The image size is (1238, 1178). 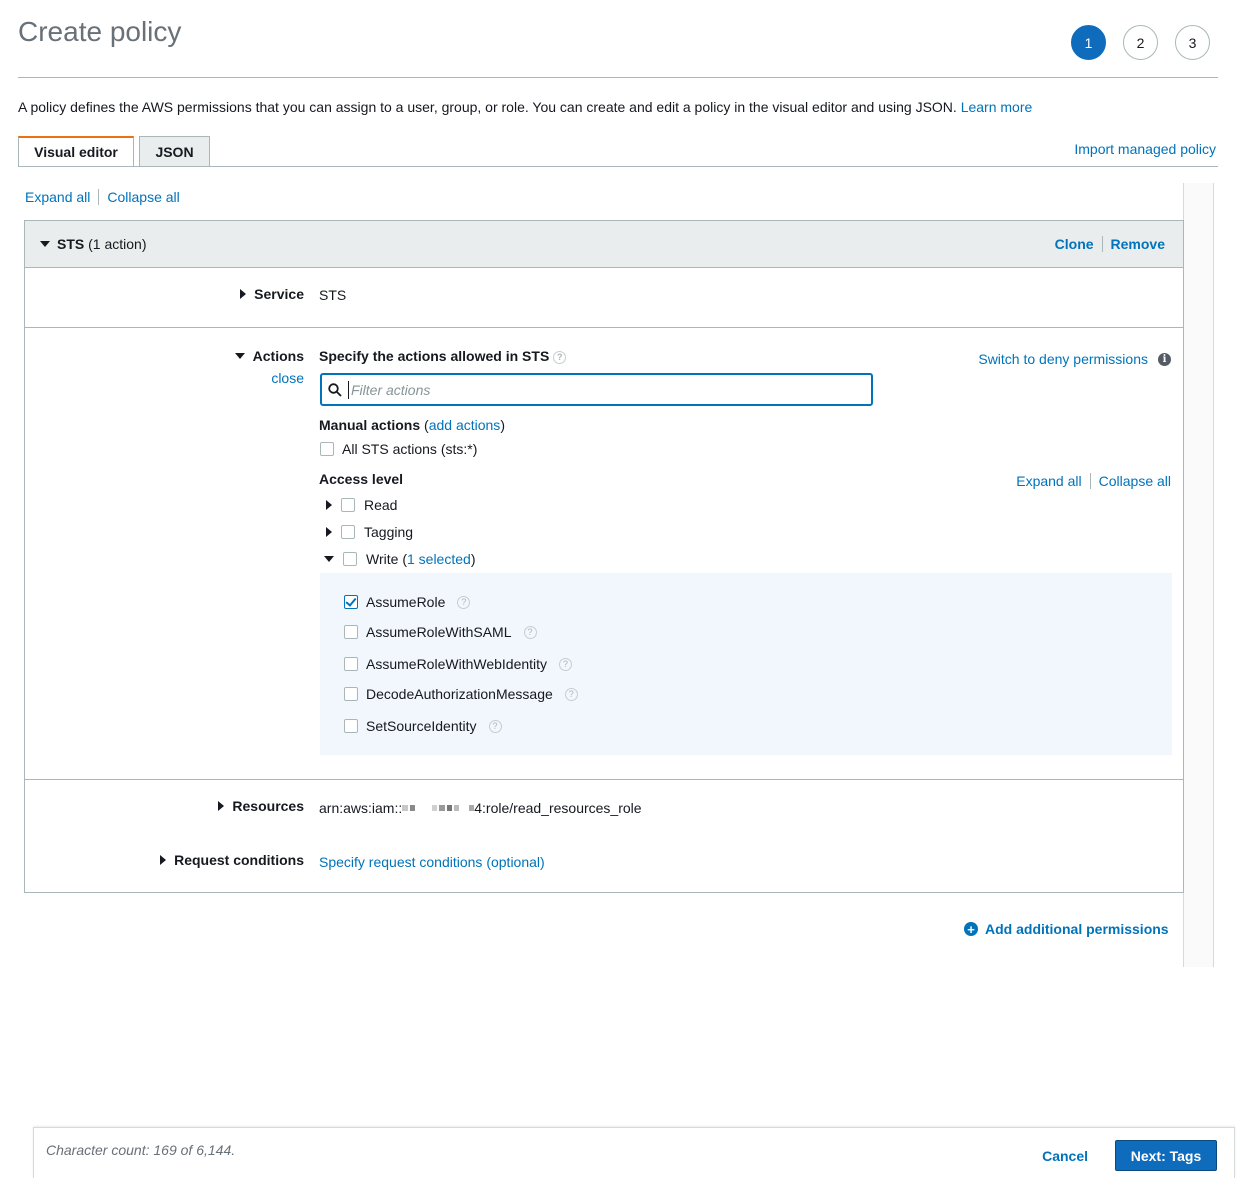 I want to click on access-expand-links: Expand all Collapse all, so click(x=1093, y=481).